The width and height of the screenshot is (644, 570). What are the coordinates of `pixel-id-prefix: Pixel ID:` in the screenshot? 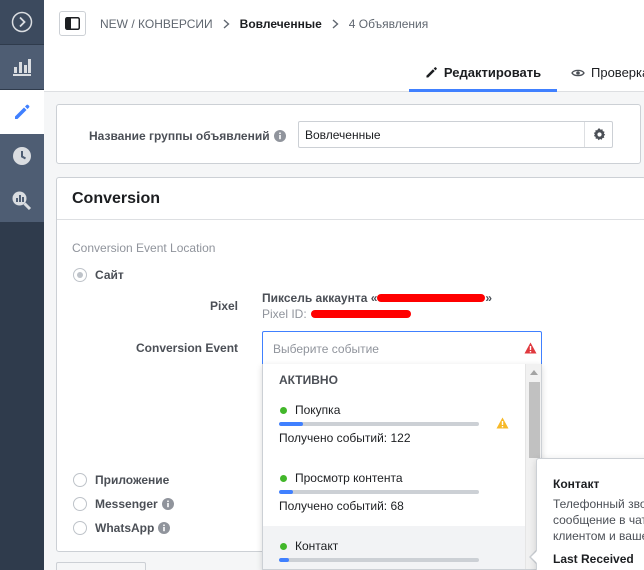 It's located at (284, 314).